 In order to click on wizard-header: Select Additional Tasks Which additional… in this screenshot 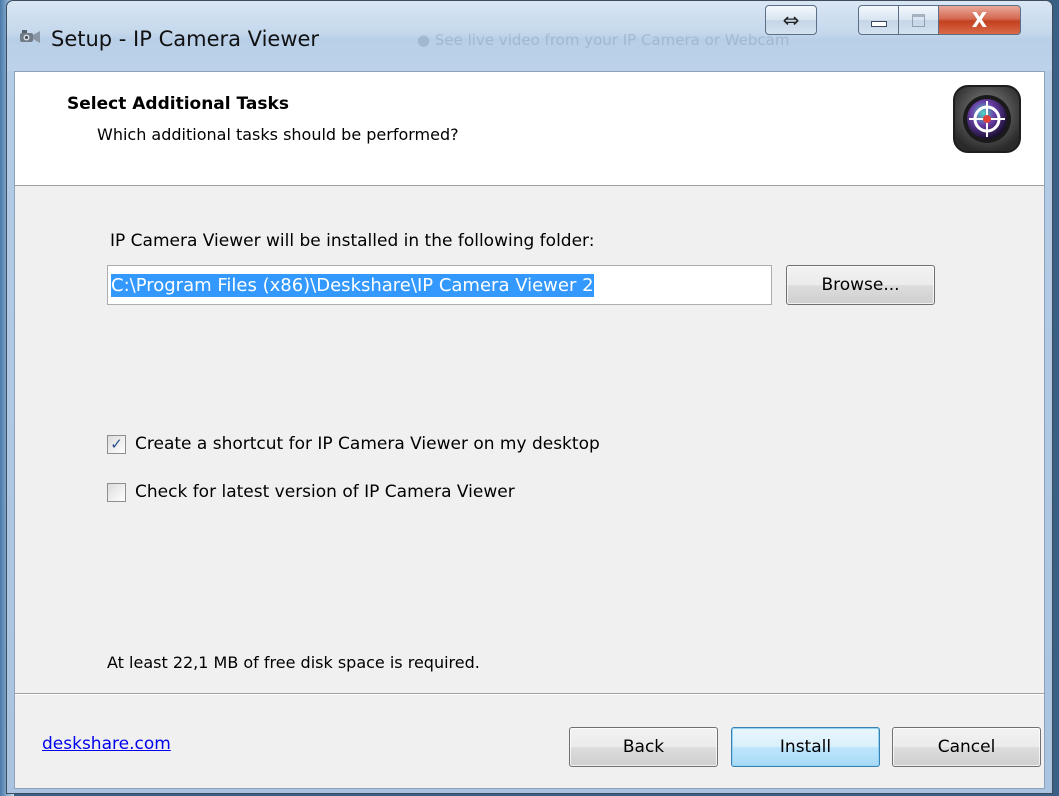, I will do `click(529, 129)`.